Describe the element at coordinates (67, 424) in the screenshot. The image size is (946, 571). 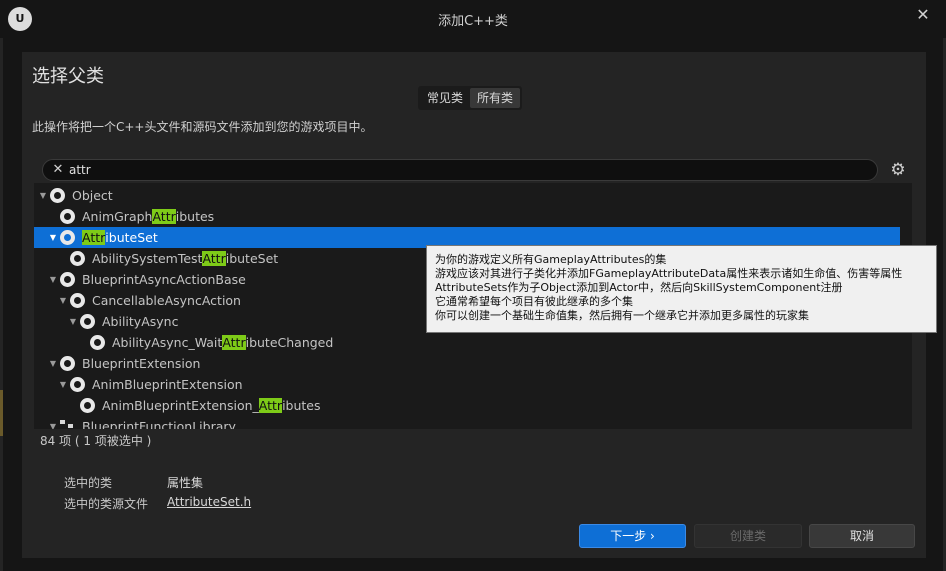
I see `function-library-icon` at that location.